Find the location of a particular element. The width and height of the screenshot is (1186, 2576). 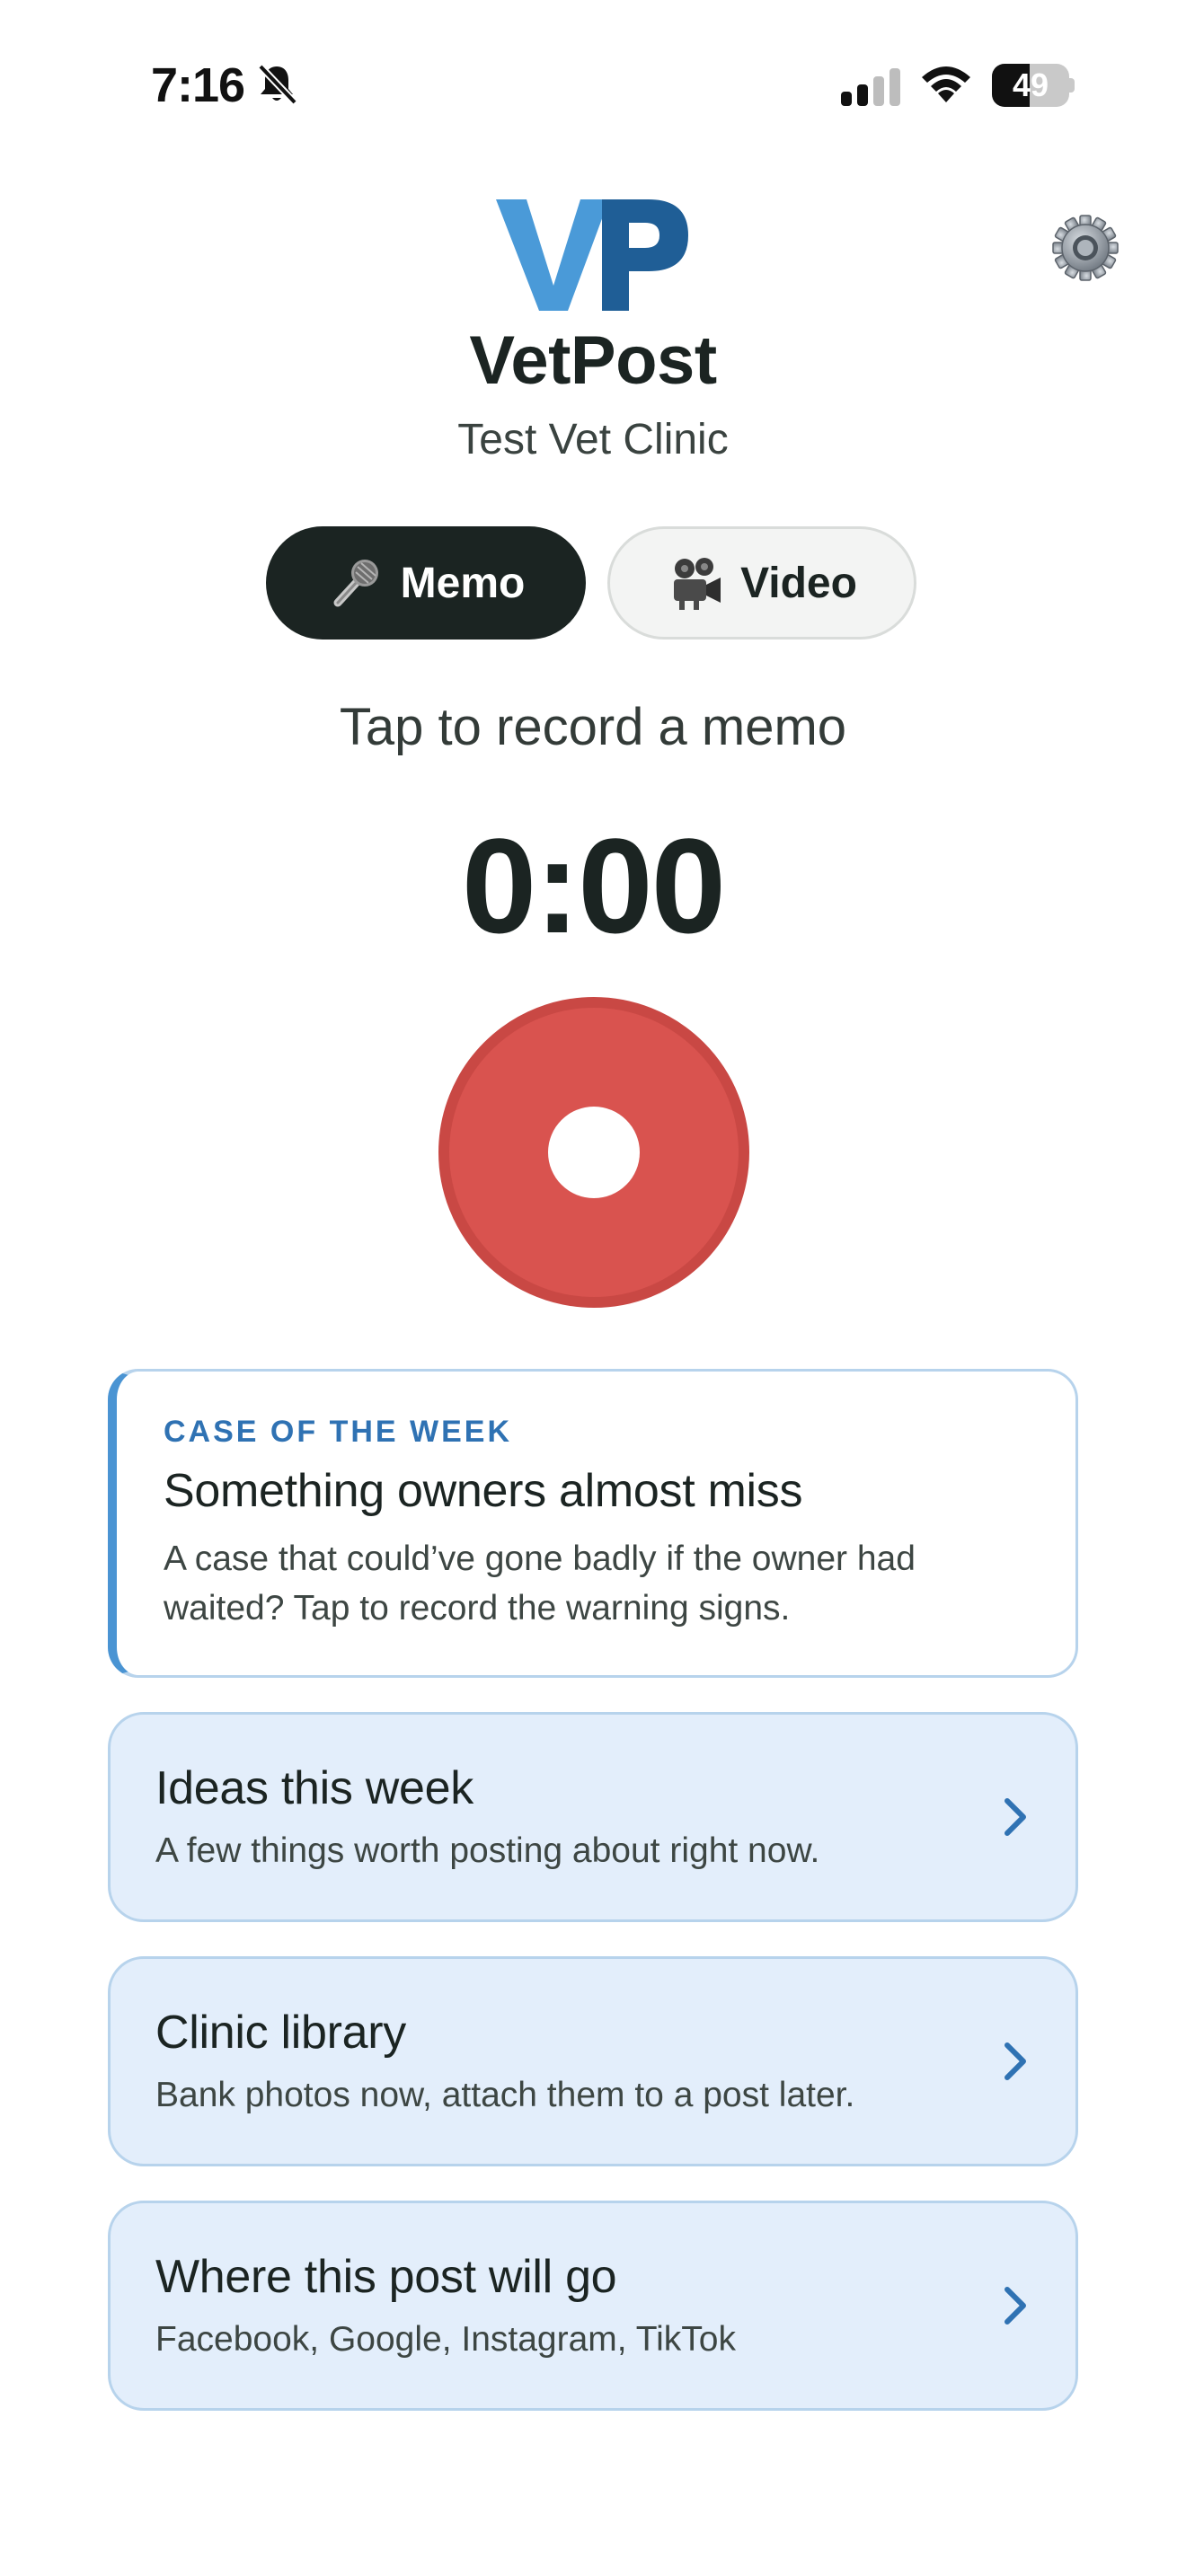

nav-card-subtitle: Facebook, Google, Instagram, TikTok is located at coordinates (445, 2339).